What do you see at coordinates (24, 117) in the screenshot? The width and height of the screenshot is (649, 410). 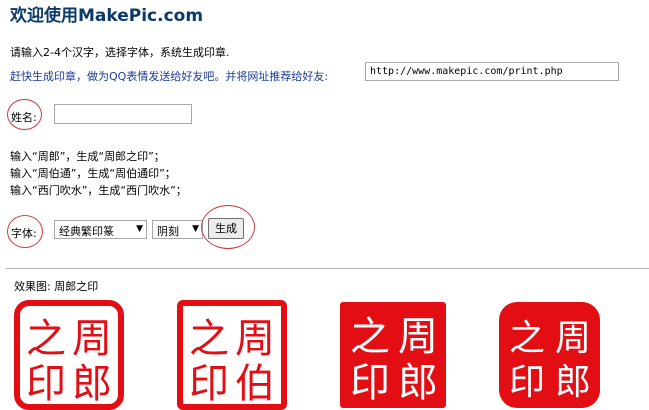 I see `name-label: 姓名:` at bounding box center [24, 117].